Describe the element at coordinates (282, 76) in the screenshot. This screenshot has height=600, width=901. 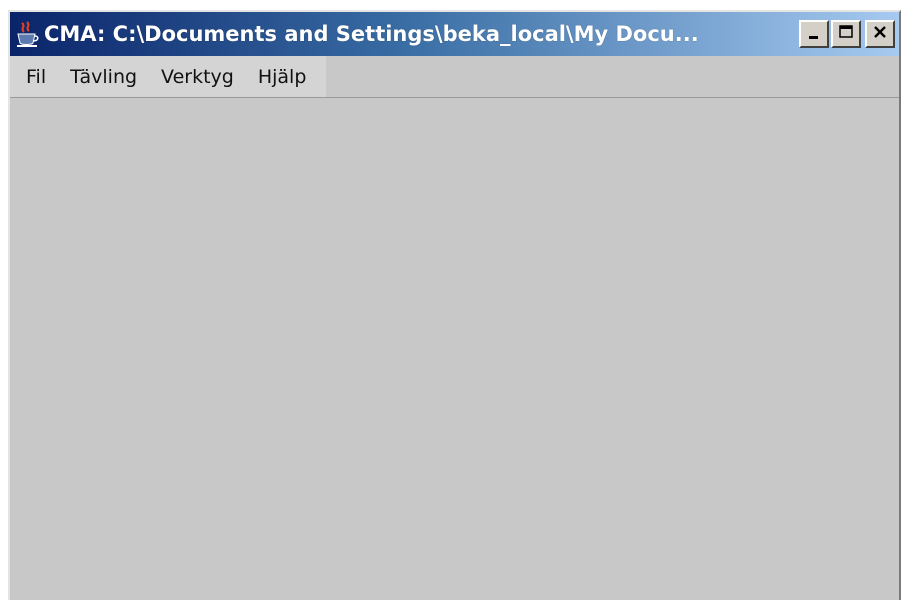
I see `menu-hjalp: Hjälp` at that location.